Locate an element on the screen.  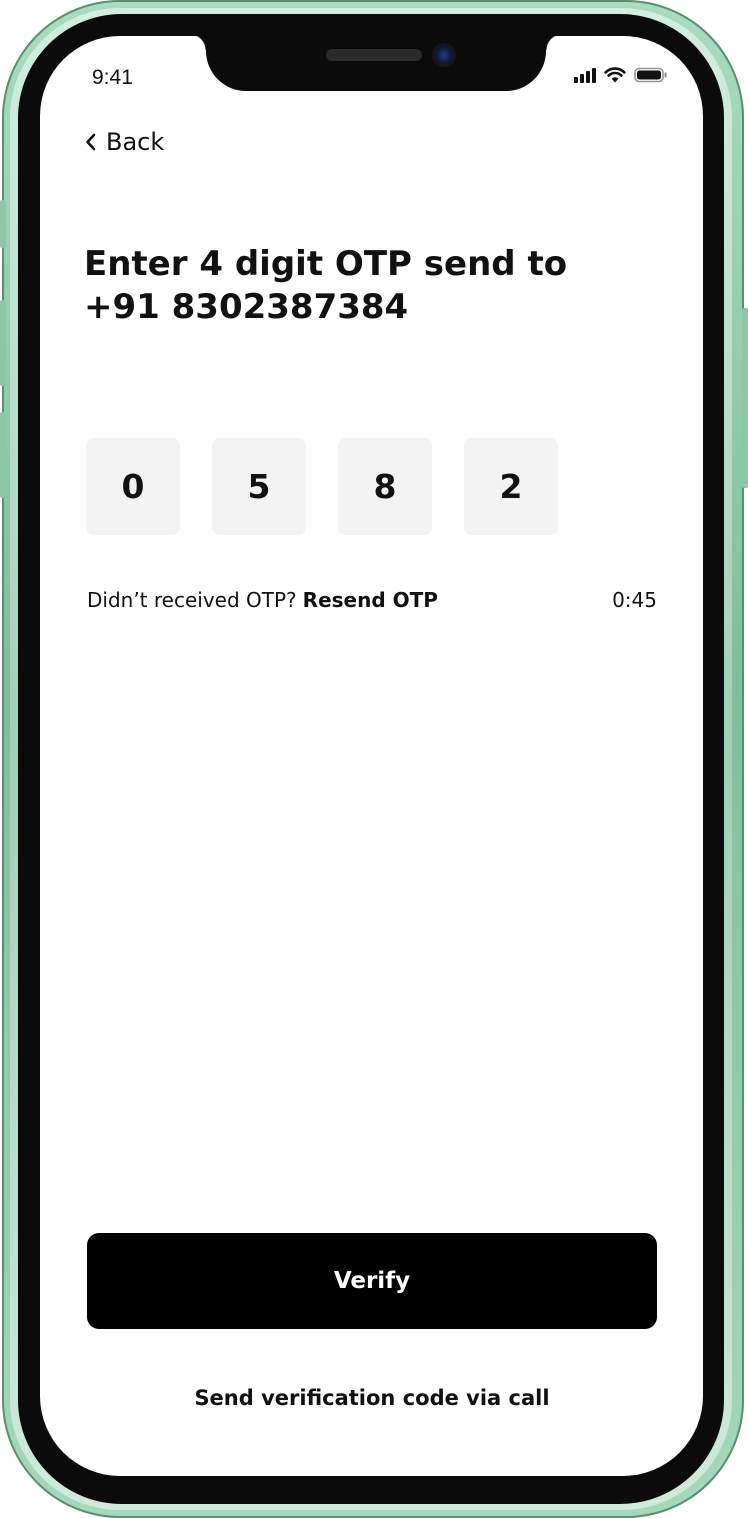
send-code-via-call-link: Send verification code via call is located at coordinates (372, 1398).